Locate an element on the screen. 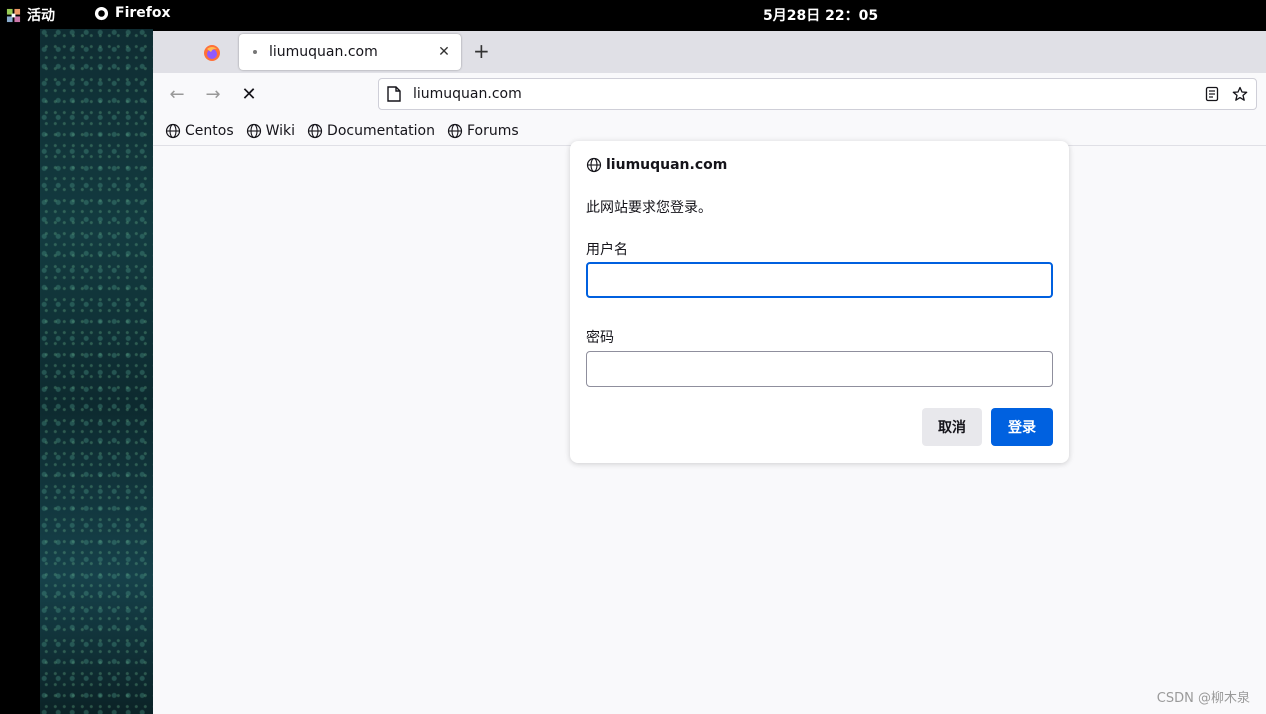  app-menu: Firefox is located at coordinates (132, 13).